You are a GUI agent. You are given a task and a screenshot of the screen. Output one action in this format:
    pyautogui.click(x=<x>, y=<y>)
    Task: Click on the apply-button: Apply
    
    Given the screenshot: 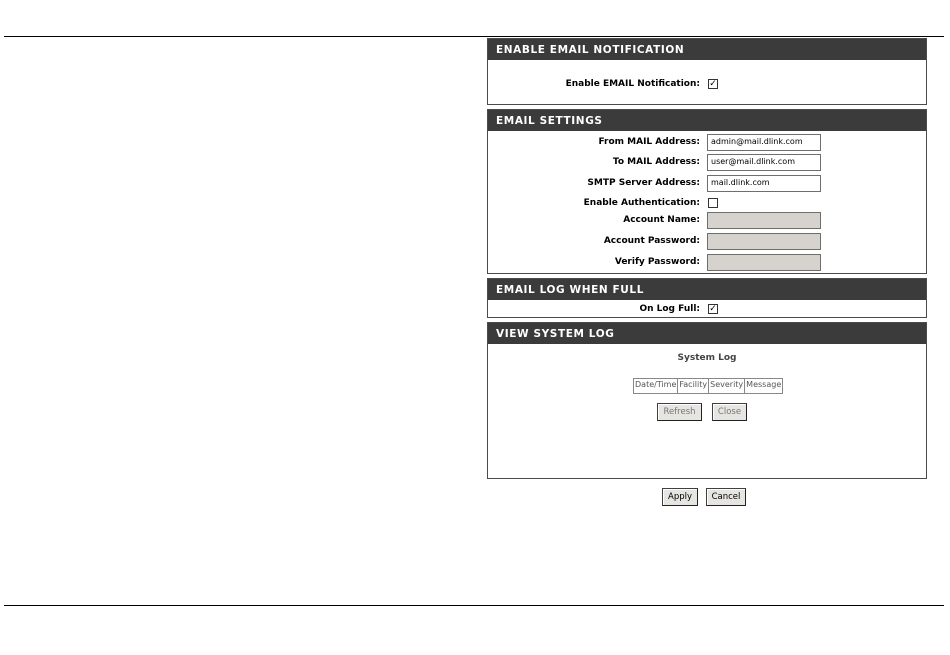 What is the action you would take?
    pyautogui.click(x=680, y=497)
    